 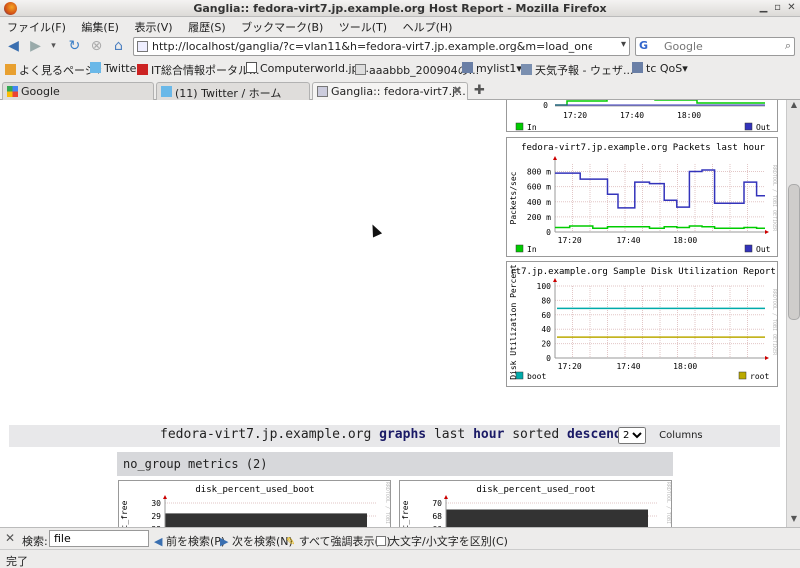 What do you see at coordinates (437, 503) in the screenshot?
I see `metric-y-tick: 70` at bounding box center [437, 503].